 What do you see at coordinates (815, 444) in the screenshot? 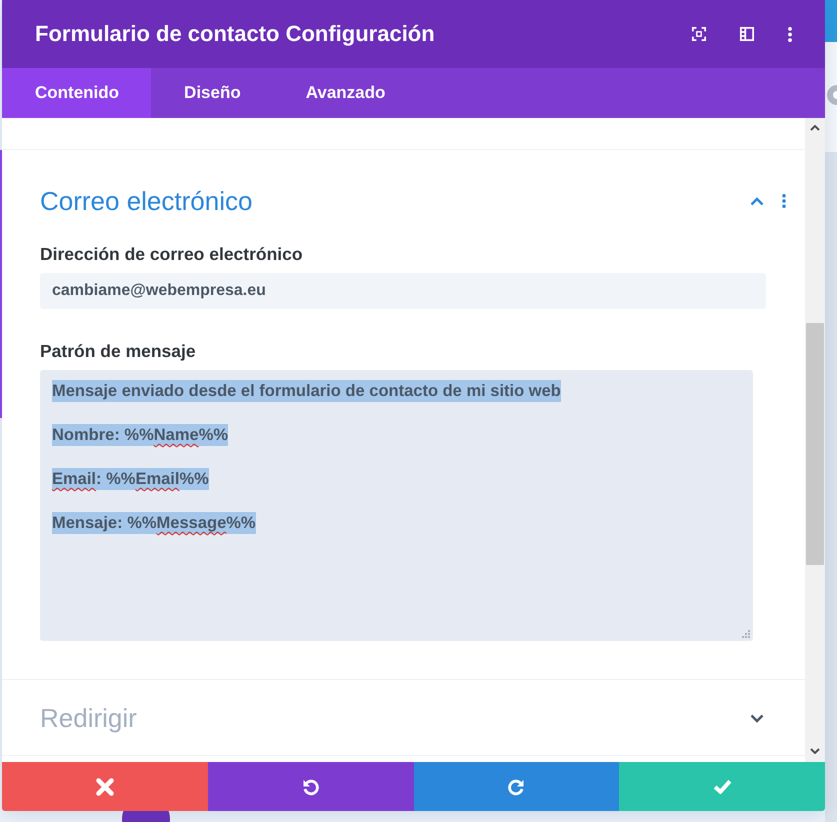
I see `scrollbar-thumb` at bounding box center [815, 444].